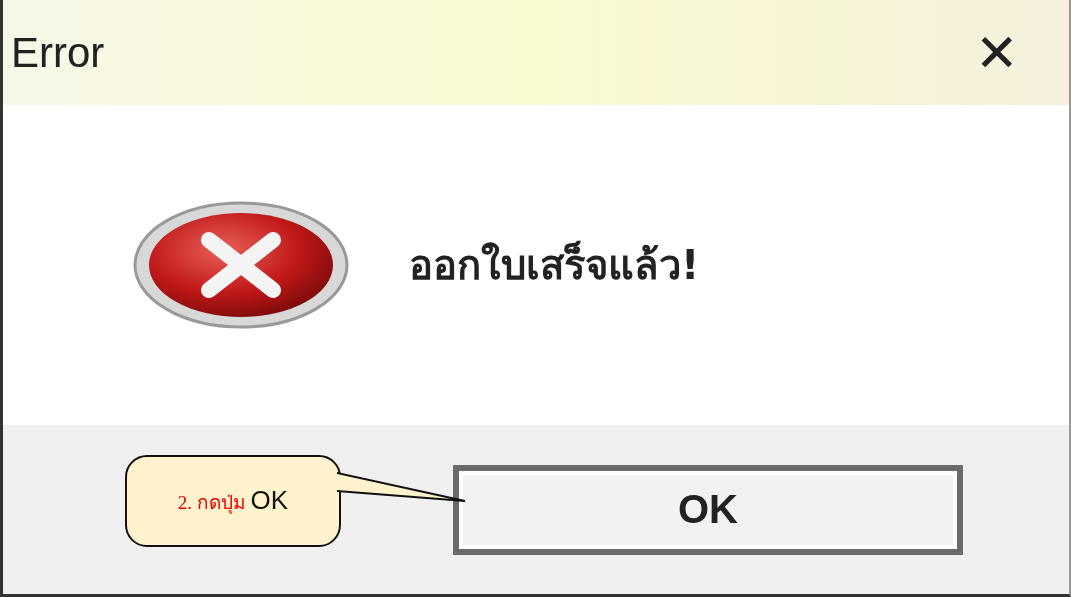 The height and width of the screenshot is (597, 1071). Describe the element at coordinates (241, 265) in the screenshot. I see `error-icon` at that location.